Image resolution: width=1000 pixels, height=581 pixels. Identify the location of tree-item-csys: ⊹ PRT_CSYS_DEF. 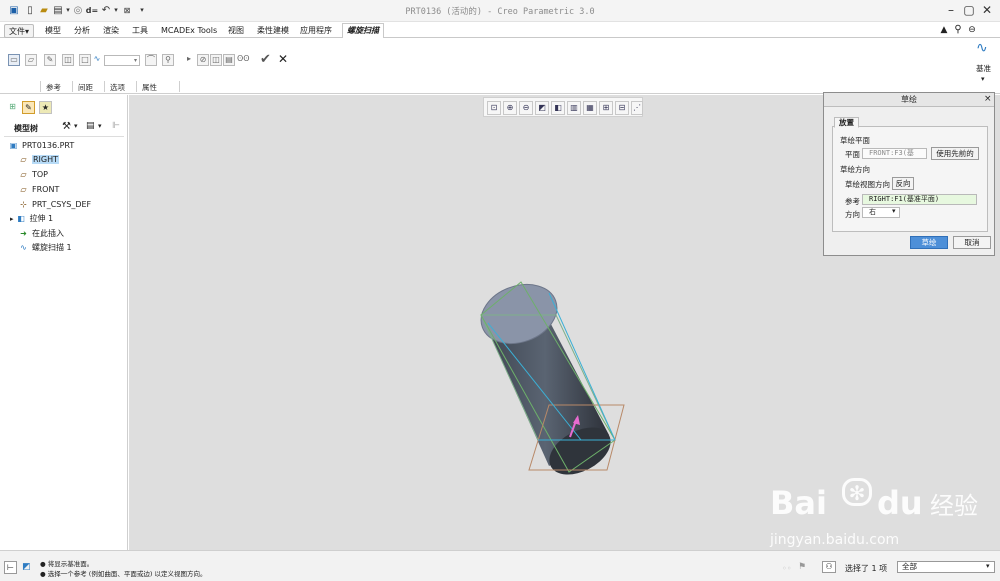
(54, 205).